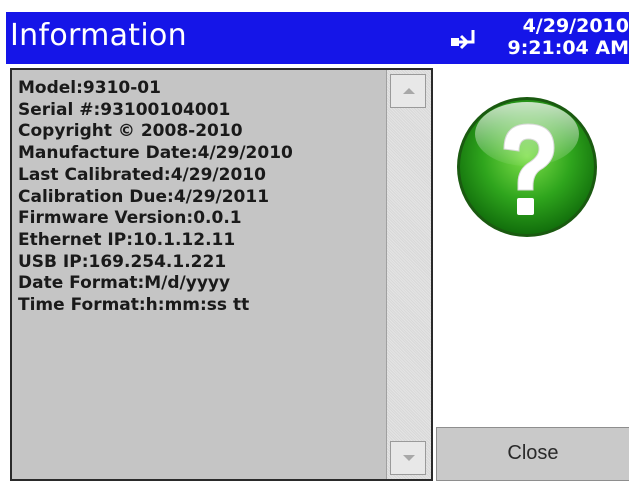 The width and height of the screenshot is (629, 483). I want to click on chevron-up-icon, so click(409, 91).